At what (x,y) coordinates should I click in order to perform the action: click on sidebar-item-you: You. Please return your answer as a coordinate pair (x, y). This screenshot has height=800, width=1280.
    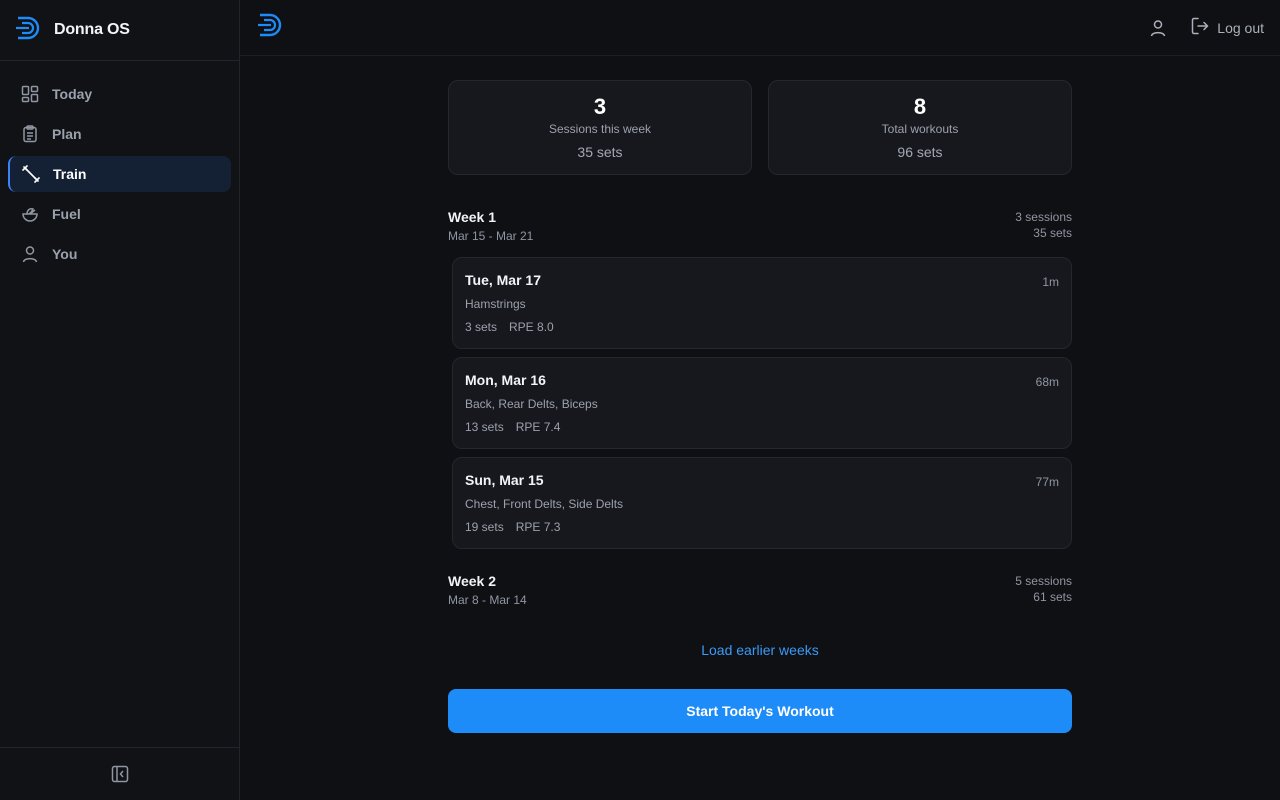
    Looking at the image, I should click on (119, 254).